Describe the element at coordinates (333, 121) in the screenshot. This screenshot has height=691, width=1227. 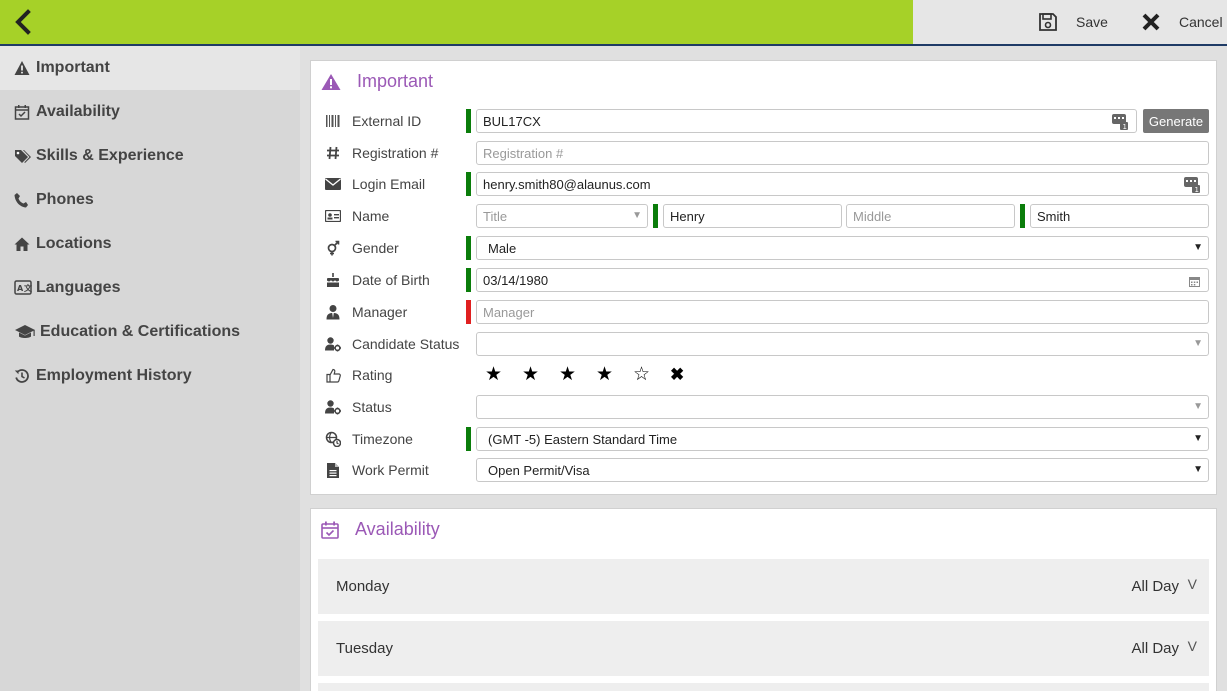
I see `barcode-icon` at that location.